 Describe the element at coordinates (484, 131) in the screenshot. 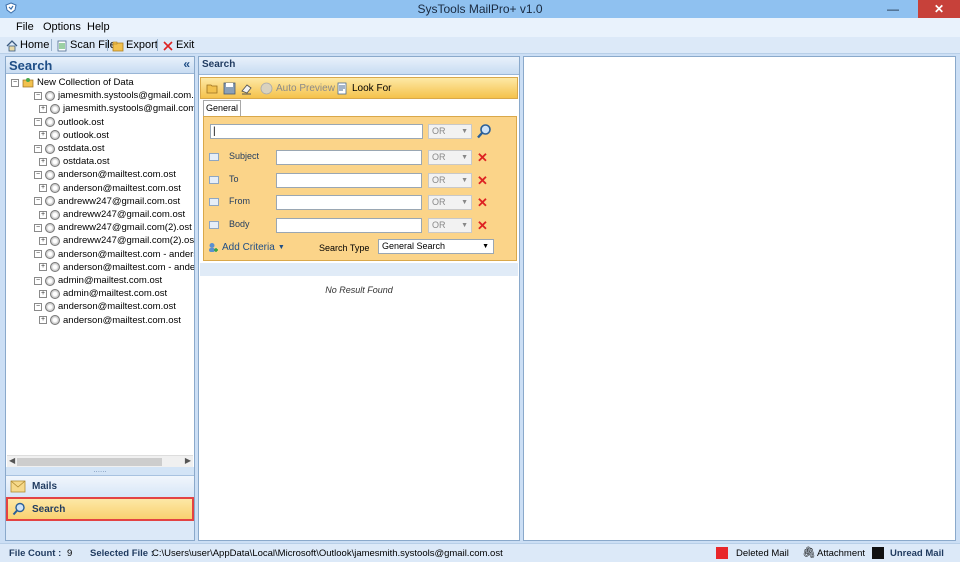

I see `run-search-icon` at that location.